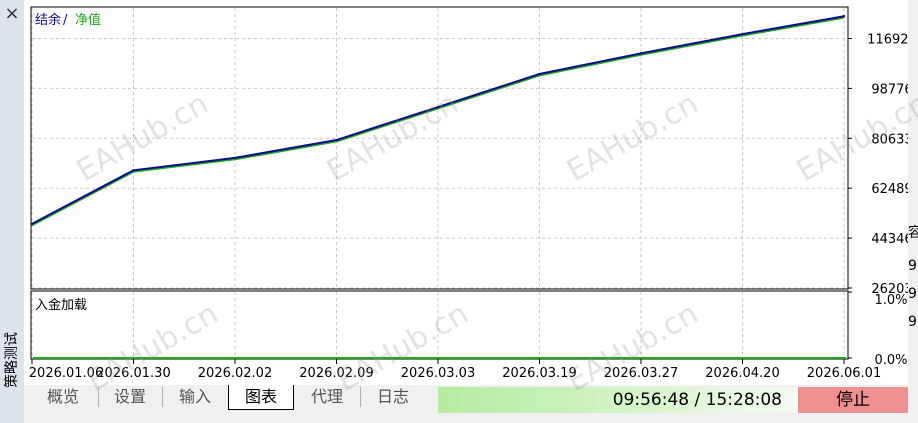 This screenshot has height=423, width=918. I want to click on right-fragment-1: 容, so click(913, 233).